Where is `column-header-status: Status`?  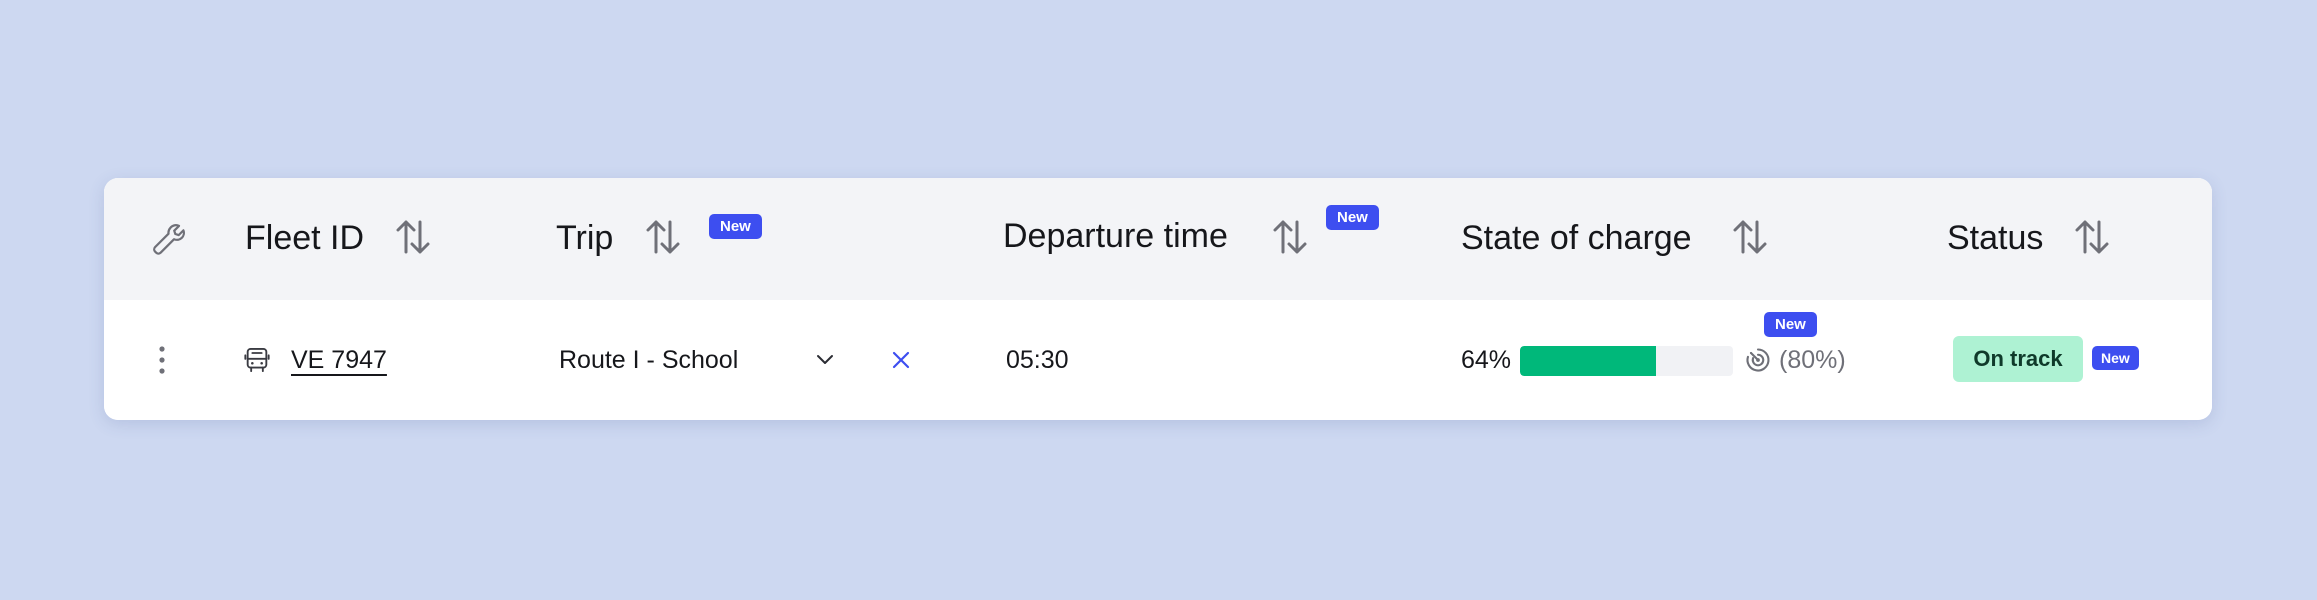
column-header-status: Status is located at coordinates (1995, 238).